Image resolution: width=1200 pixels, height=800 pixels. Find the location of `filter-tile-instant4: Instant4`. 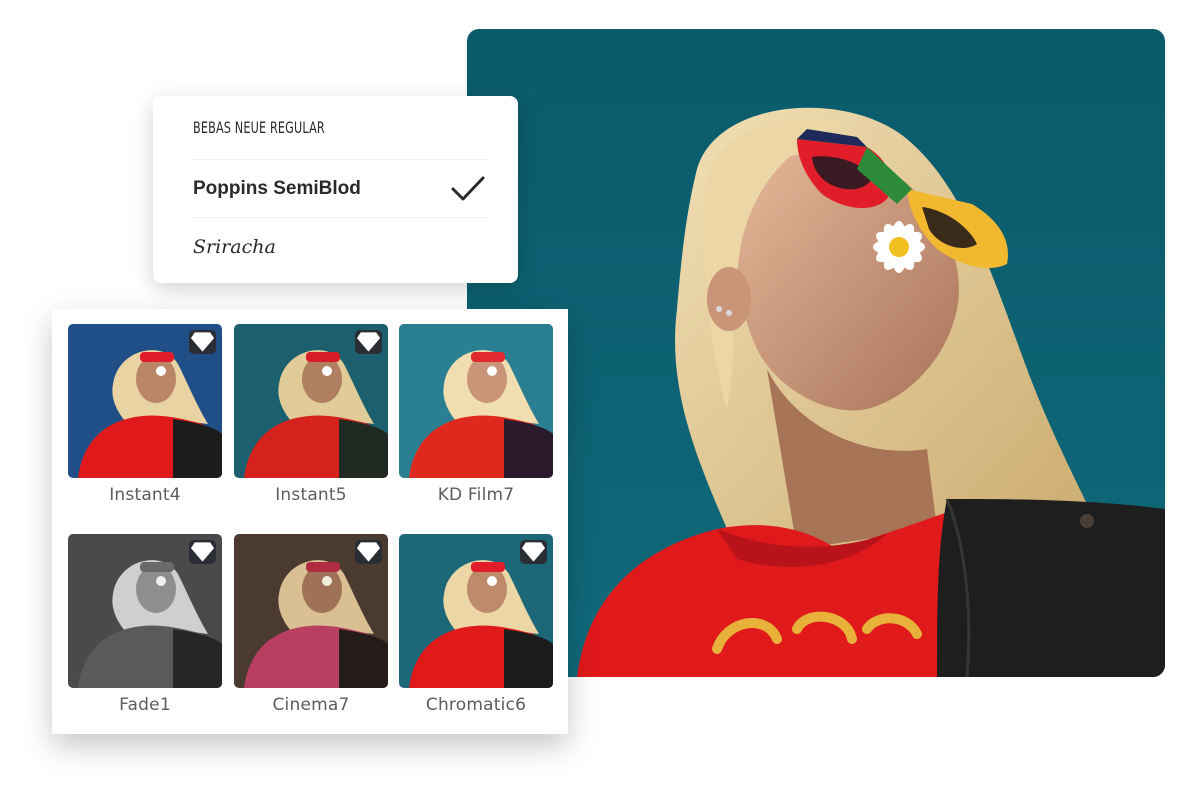

filter-tile-instant4: Instant4 is located at coordinates (145, 414).